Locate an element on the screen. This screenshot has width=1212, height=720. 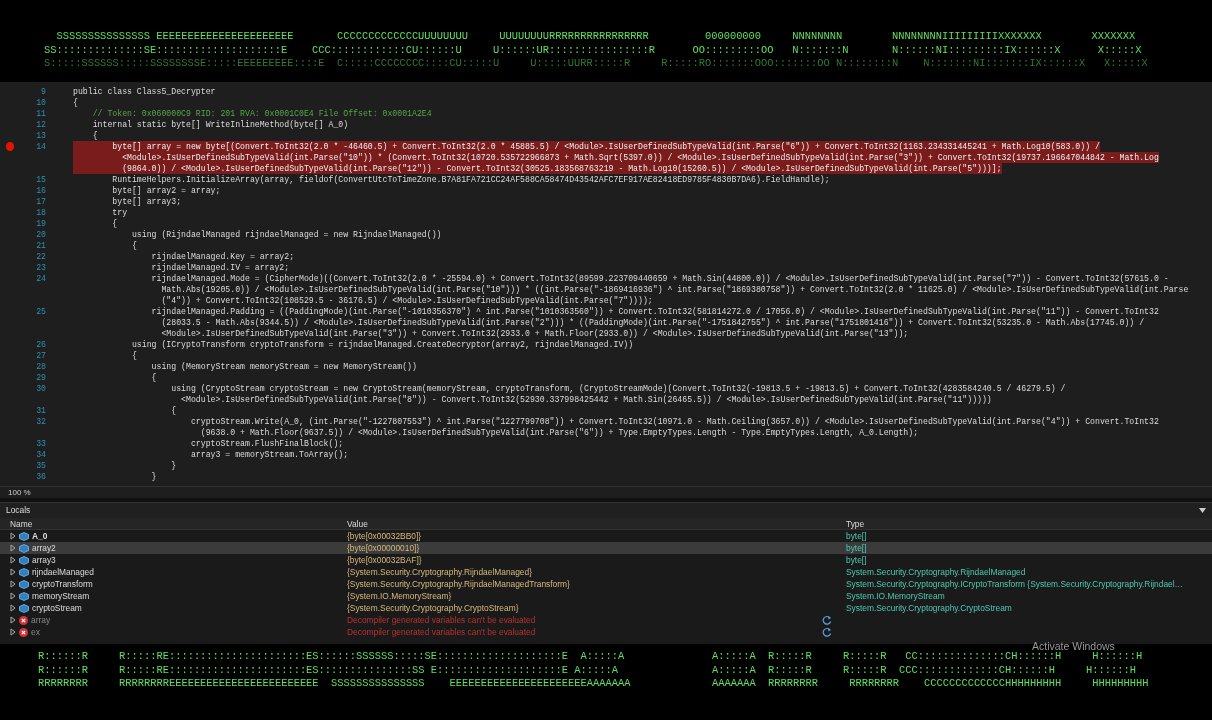
column-header: Type is located at coordinates (1019, 524).